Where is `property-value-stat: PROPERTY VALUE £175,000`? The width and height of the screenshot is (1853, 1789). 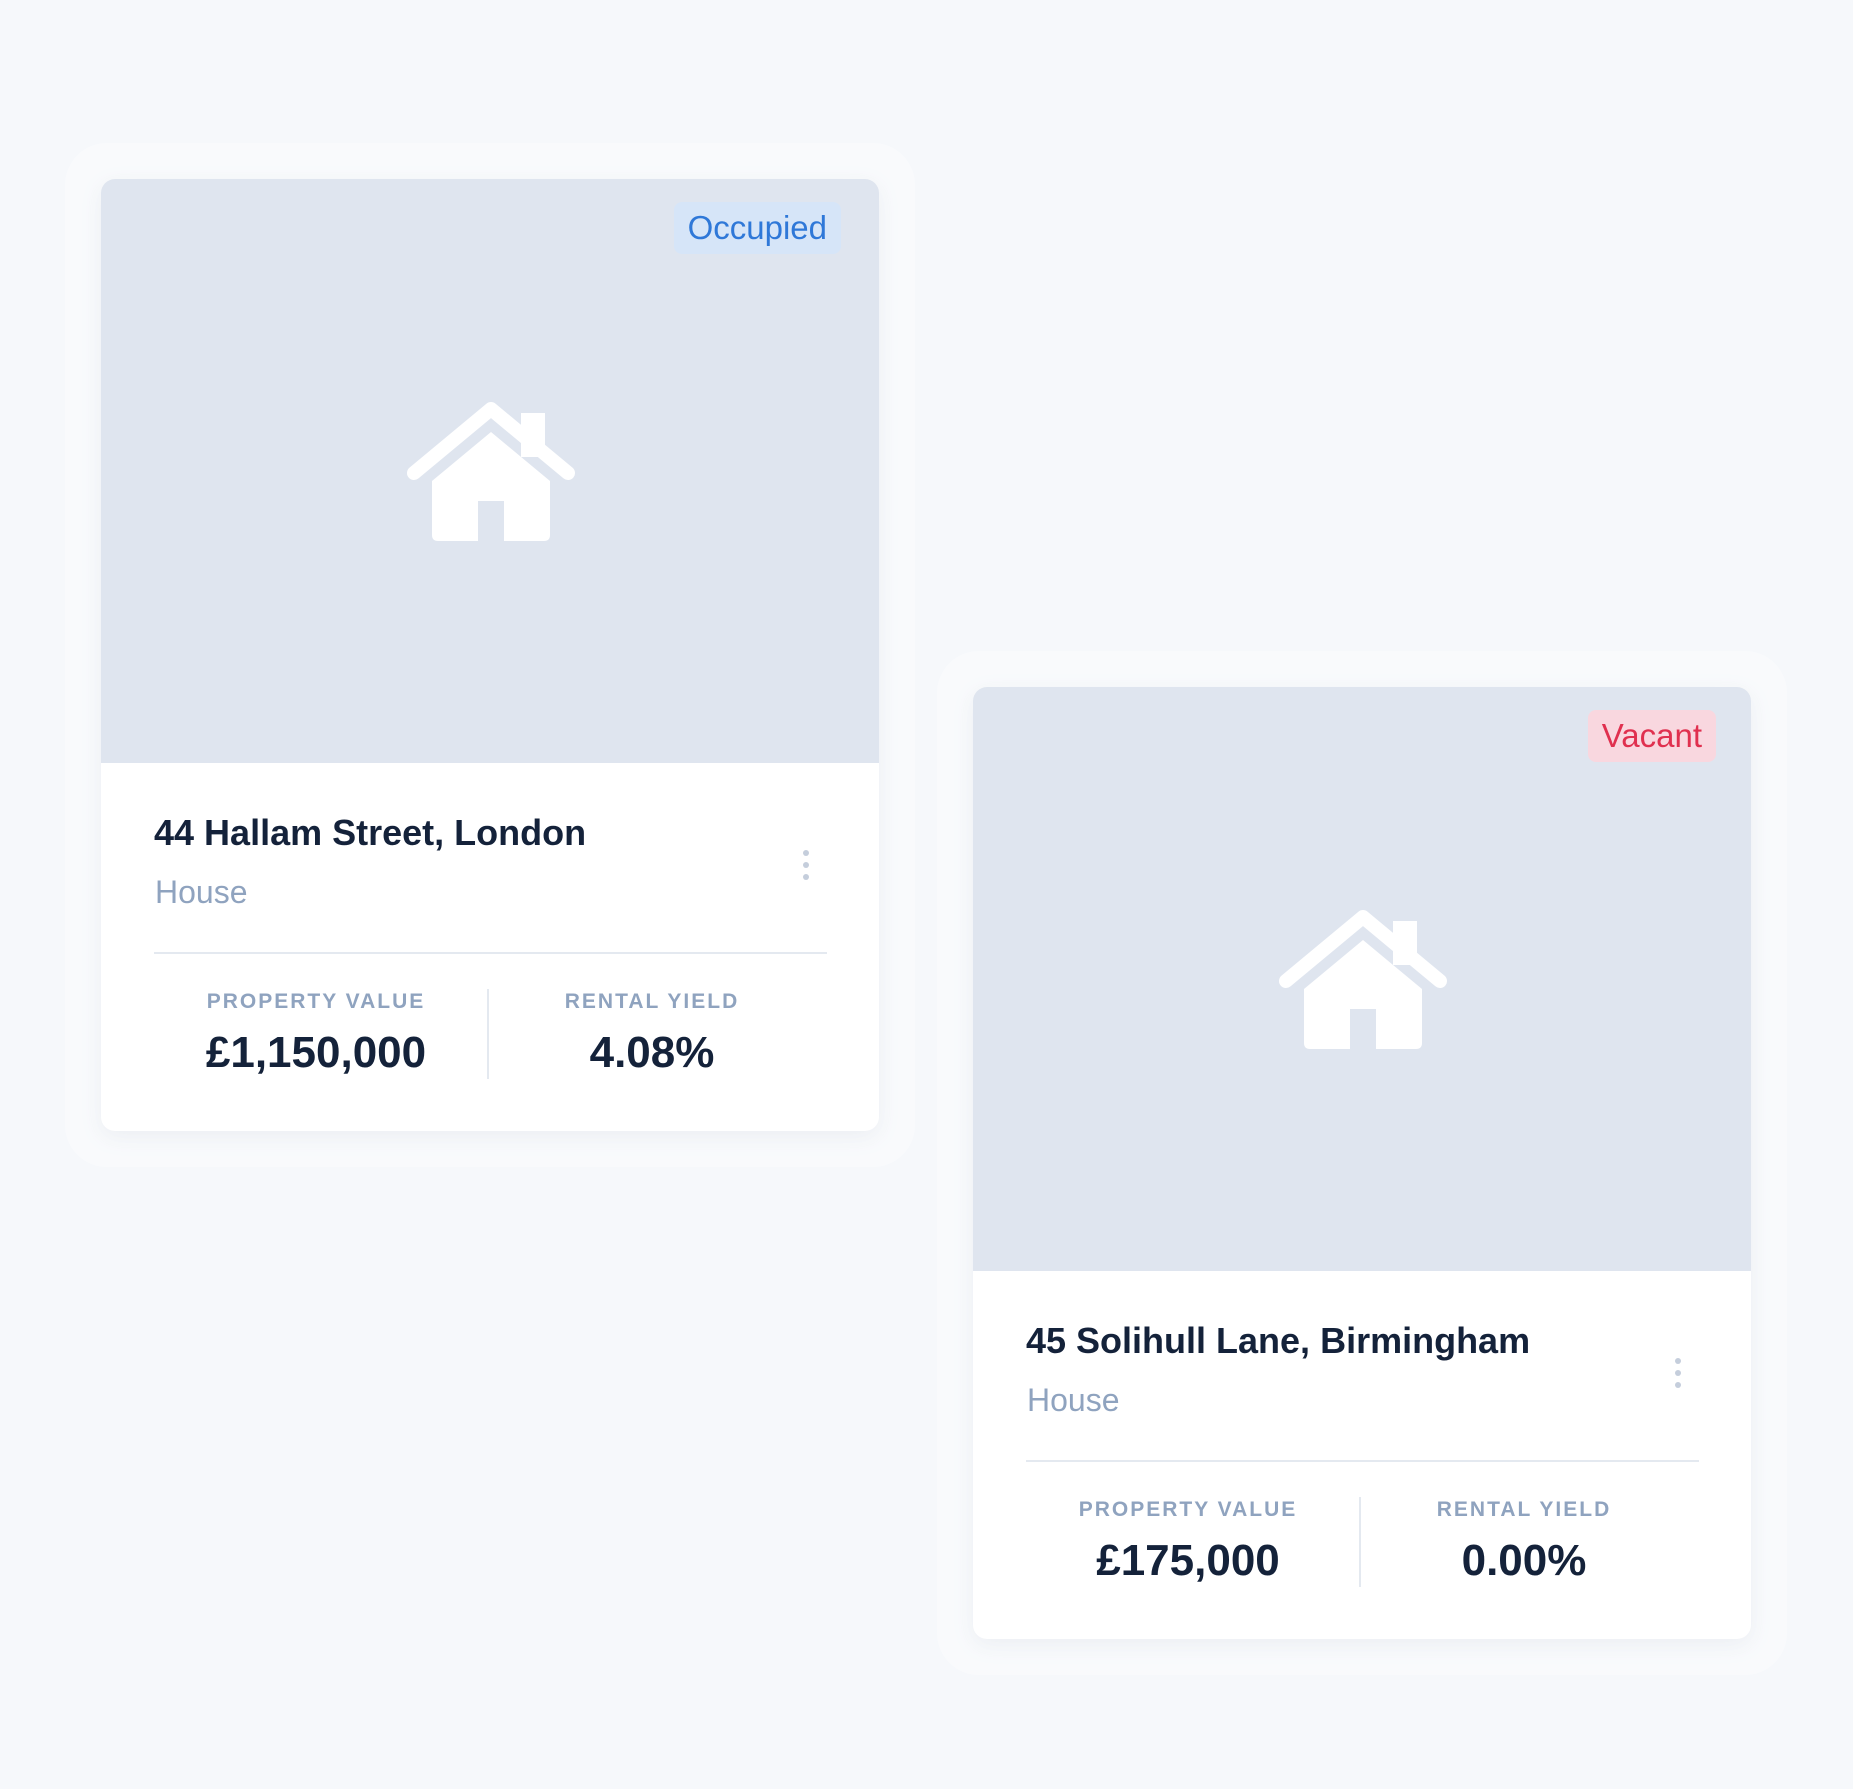
property-value-stat: PROPERTY VALUE £175,000 is located at coordinates (1188, 1541).